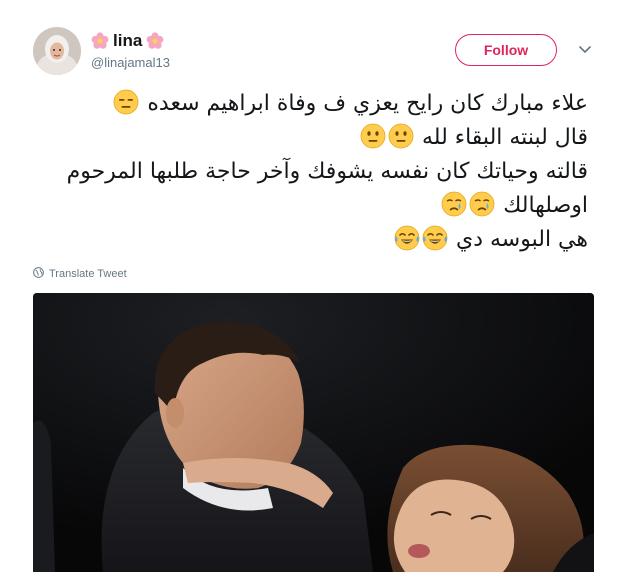 This screenshot has height=572, width=618. Describe the element at coordinates (57, 51) in the screenshot. I see `avatar` at that location.